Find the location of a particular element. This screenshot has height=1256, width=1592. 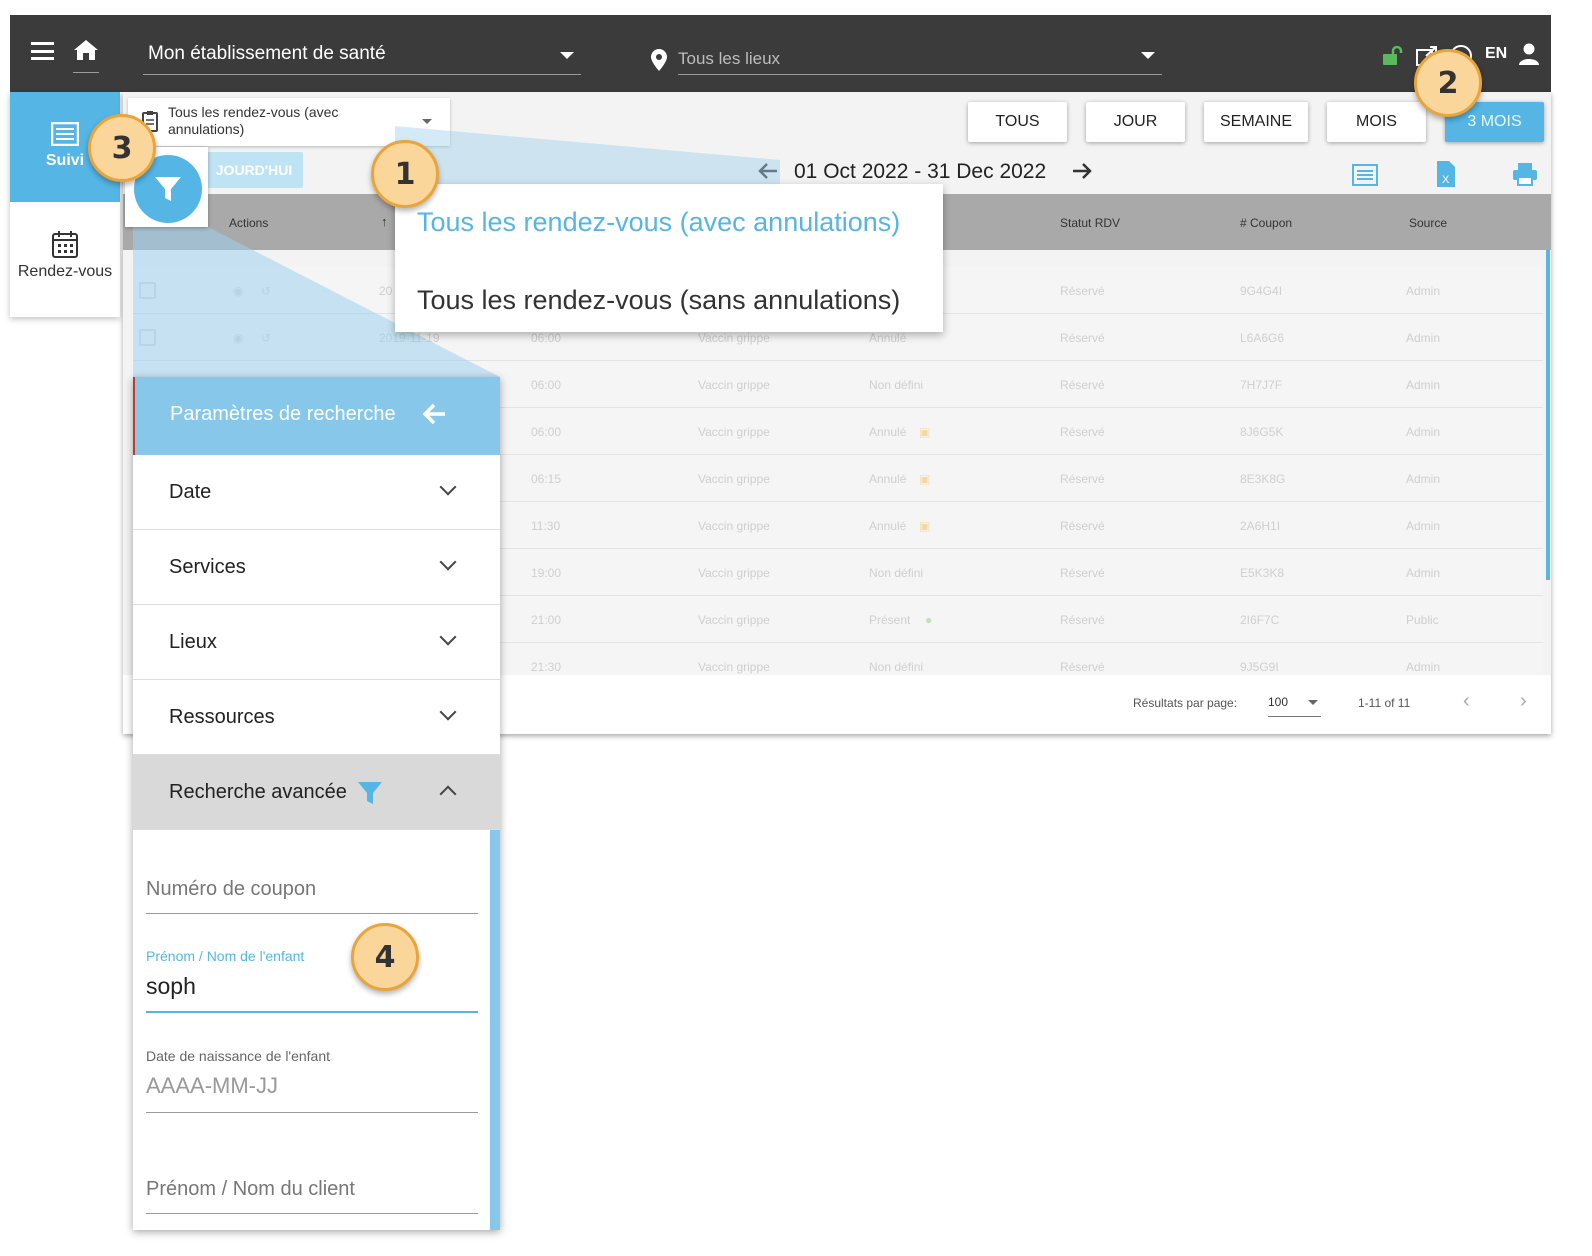

coupon-number-placeholder: Numéro de coupon is located at coordinates (231, 889).